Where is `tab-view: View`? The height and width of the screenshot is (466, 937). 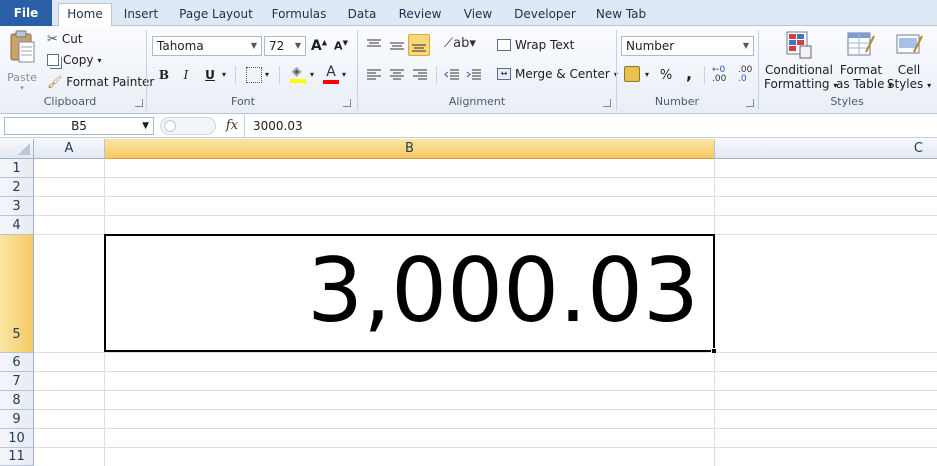
tab-view: View is located at coordinates (478, 15).